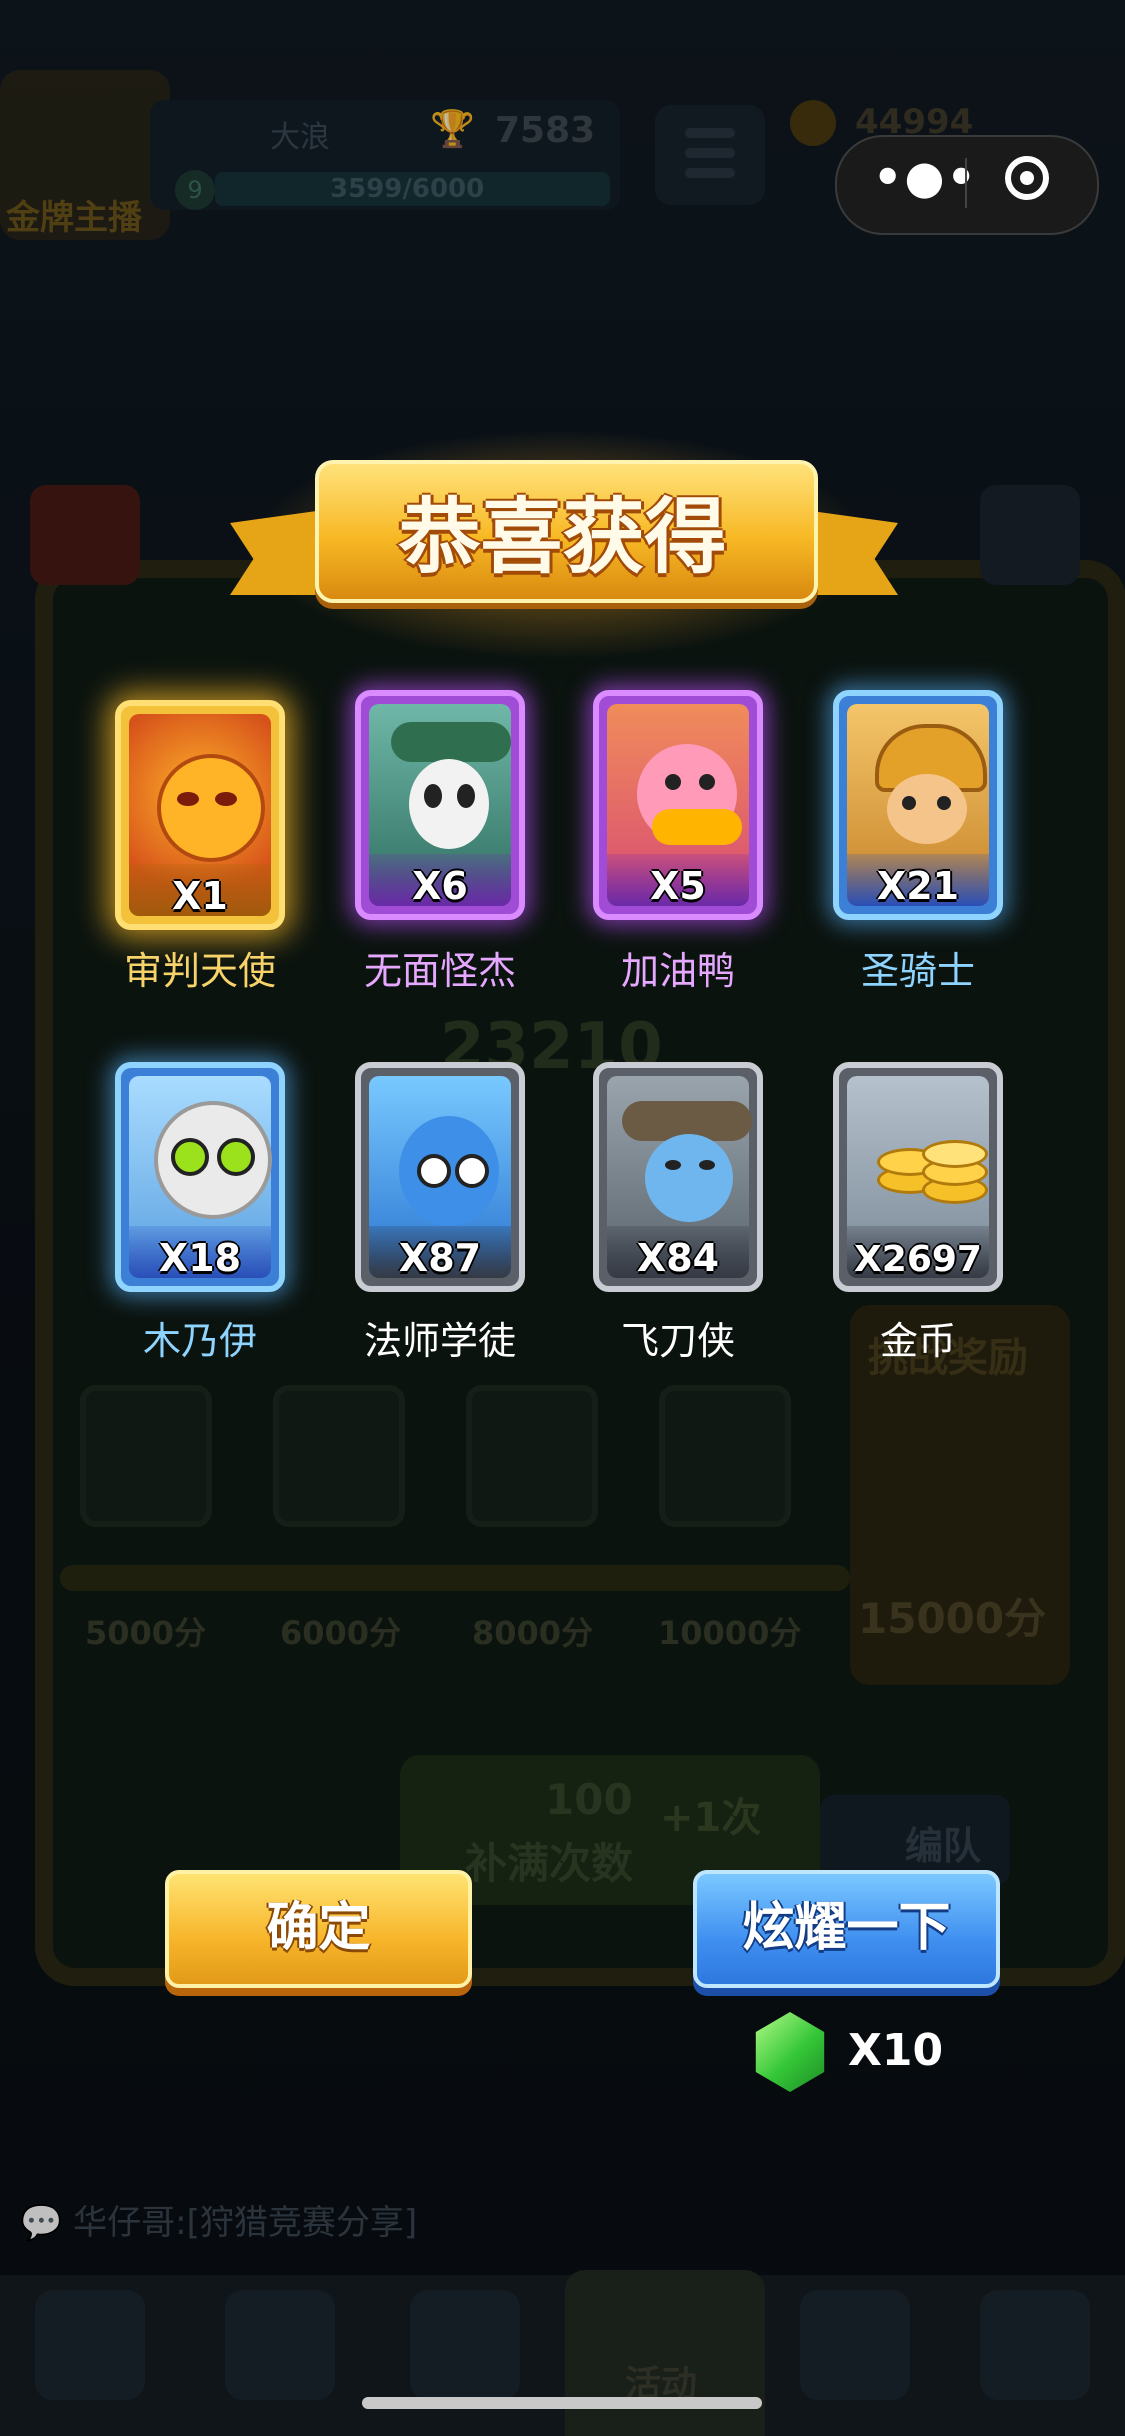  Describe the element at coordinates (451, 742) in the screenshot. I see `hat-shape` at that location.